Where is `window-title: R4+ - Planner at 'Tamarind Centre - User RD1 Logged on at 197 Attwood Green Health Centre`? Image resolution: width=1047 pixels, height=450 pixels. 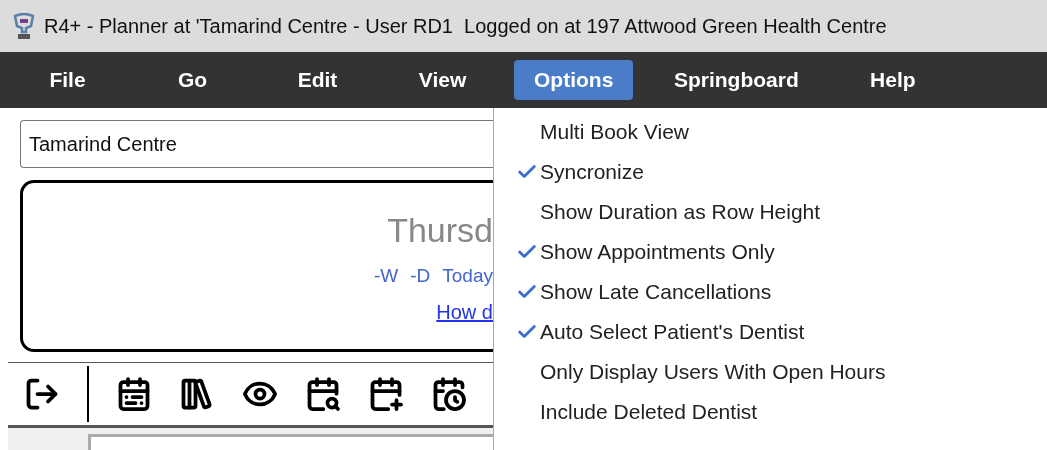
window-title: R4+ - Planner at 'Tamarind Centre - User RD1 Logged on at 197 Attwood Green Health Centre is located at coordinates (465, 26).